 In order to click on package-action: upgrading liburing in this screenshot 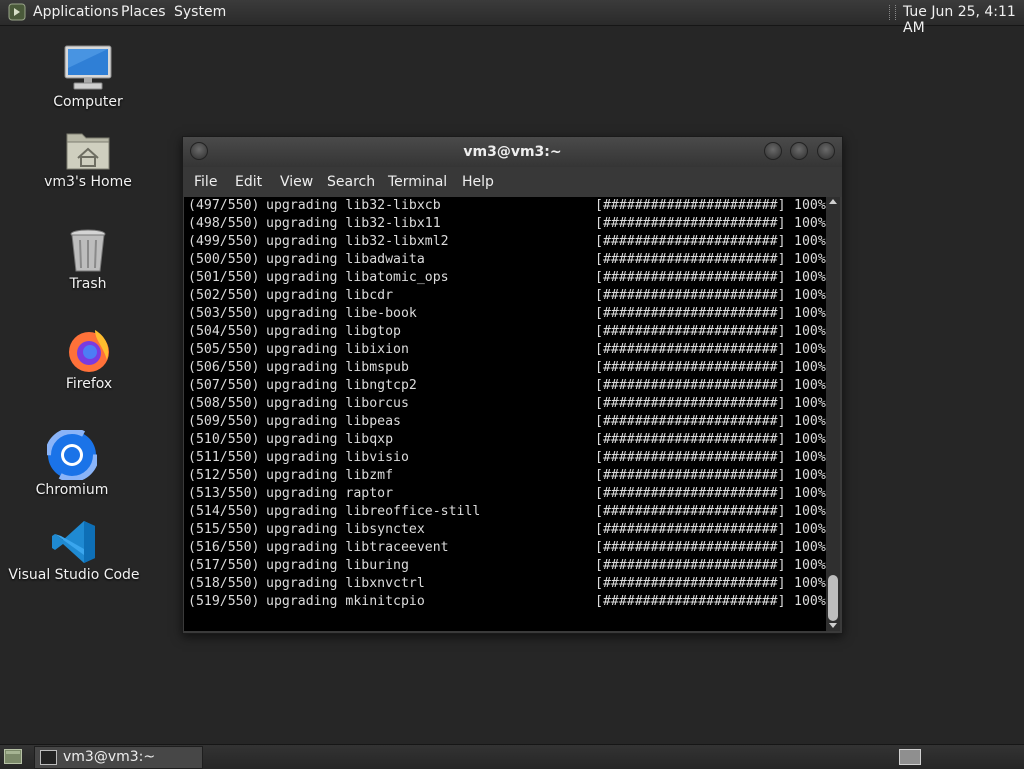, I will do `click(337, 565)`.